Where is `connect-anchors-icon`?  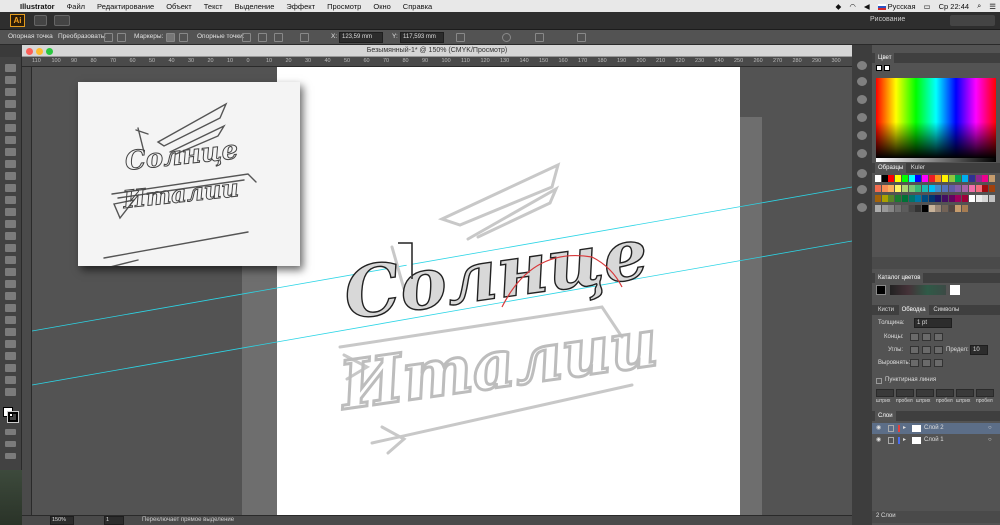 connect-anchors-icon is located at coordinates (262, 37).